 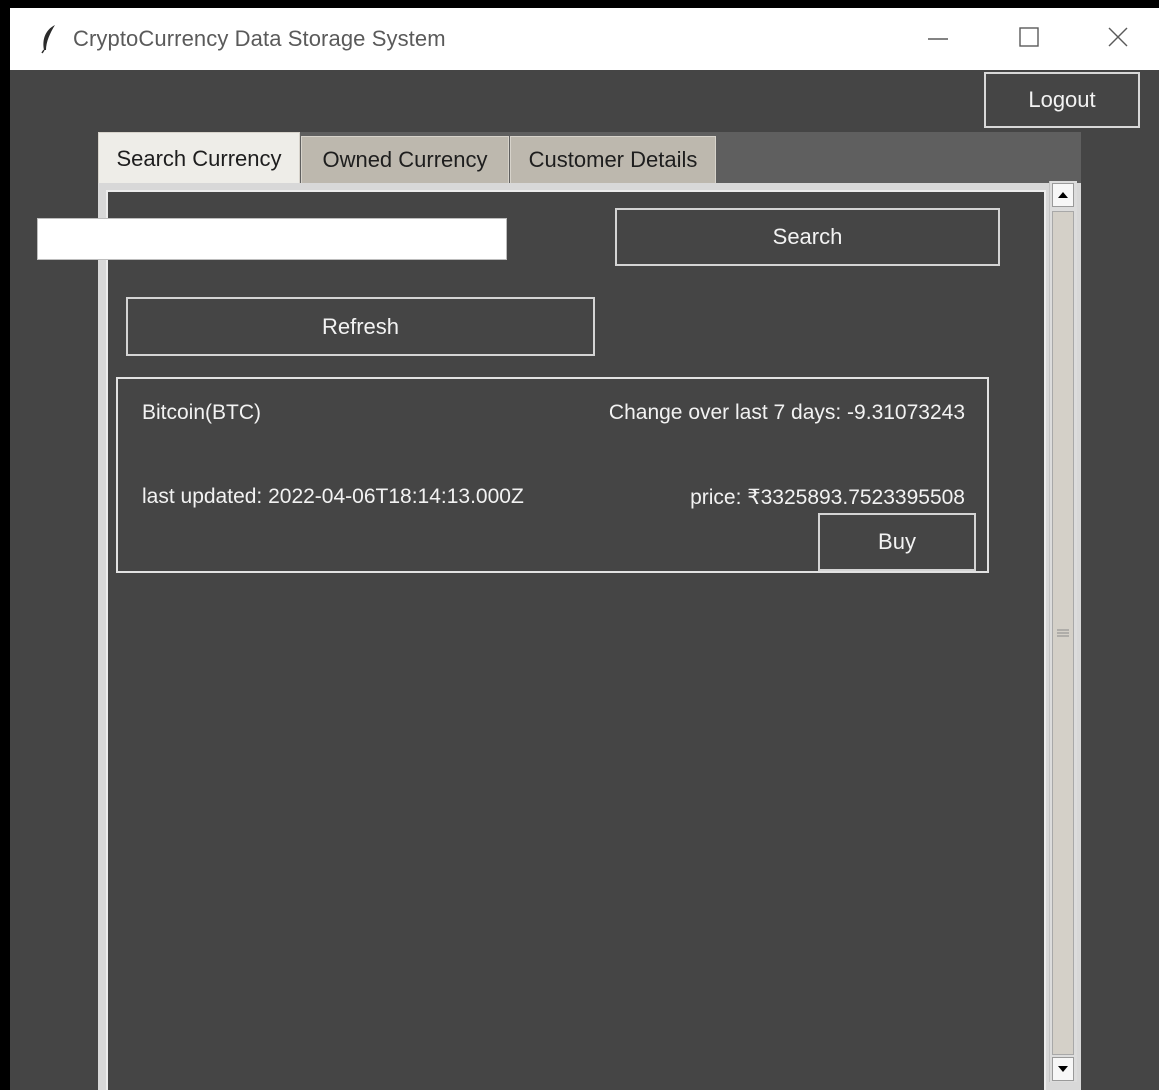 What do you see at coordinates (333, 496) in the screenshot?
I see `currency-last-updated: last updated: 2022-04-06T18:14:13.000Z` at bounding box center [333, 496].